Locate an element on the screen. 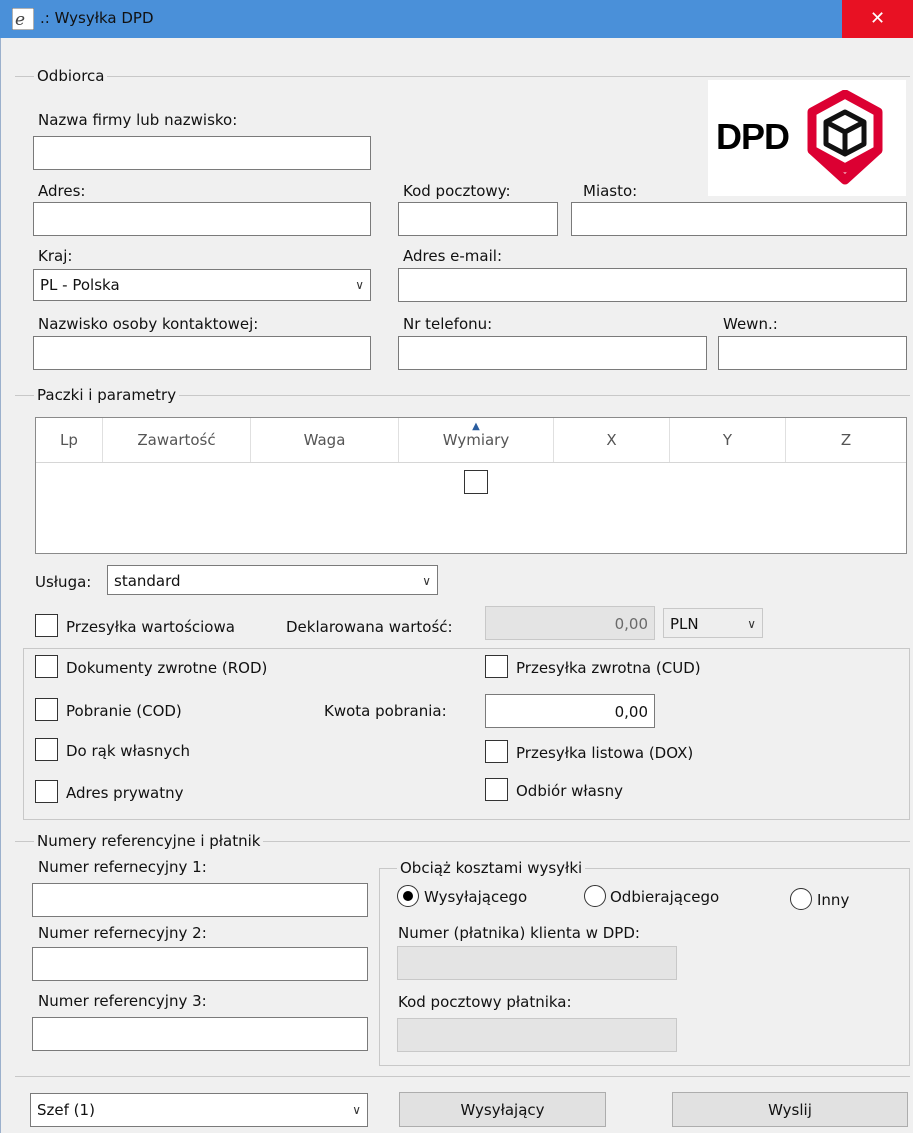 The width and height of the screenshot is (913, 1133). email-label: Adres e-mail: is located at coordinates (453, 256).